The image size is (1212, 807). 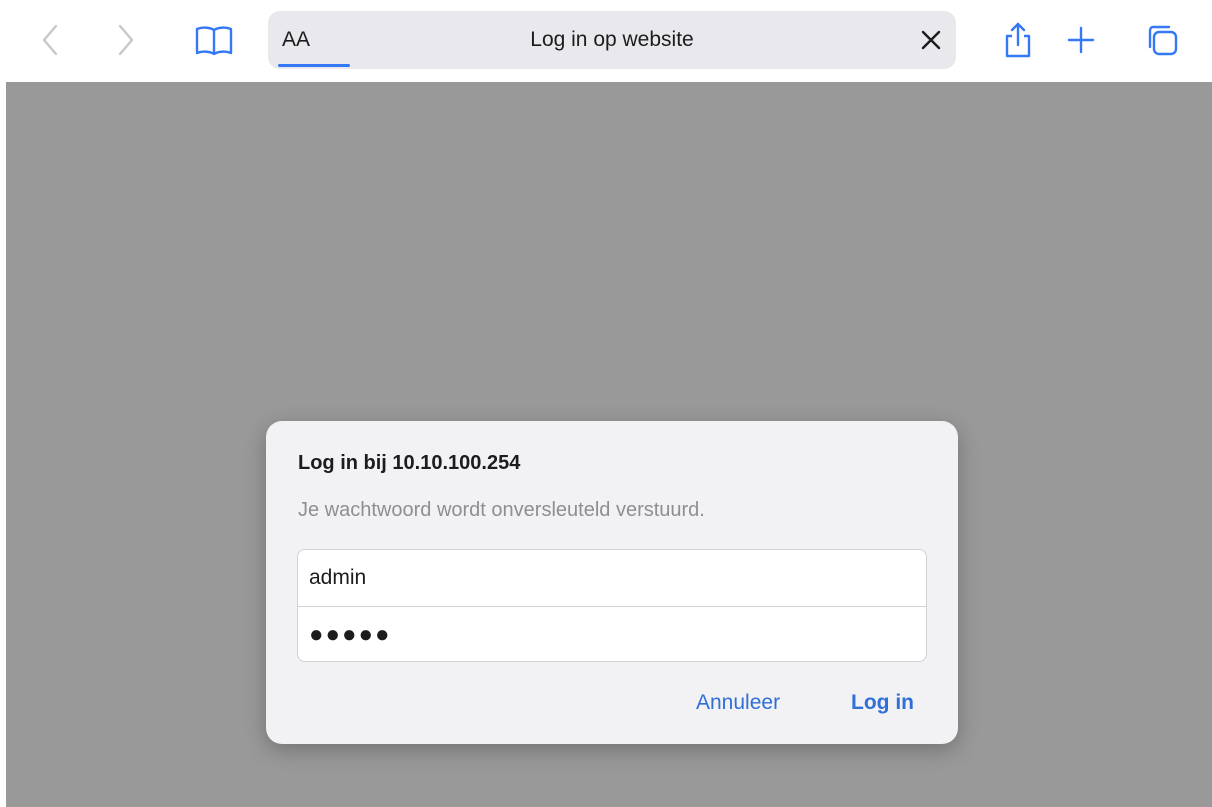 I want to click on tabs-icon, so click(x=1163, y=40).